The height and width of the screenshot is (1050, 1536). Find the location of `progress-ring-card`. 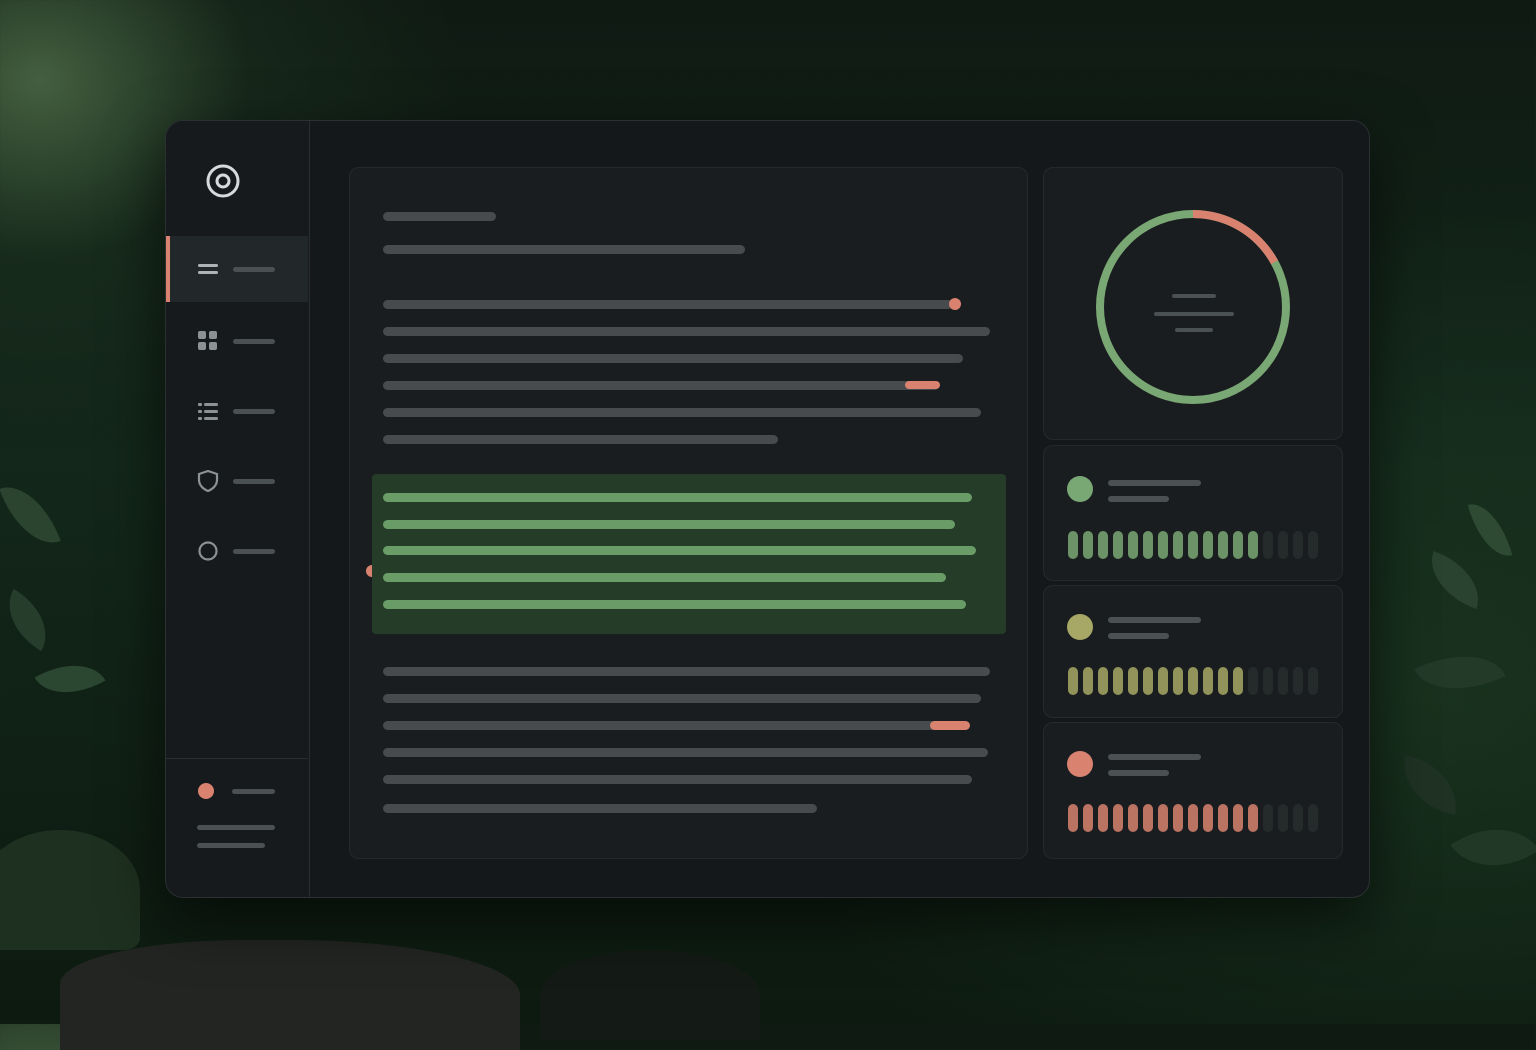

progress-ring-card is located at coordinates (1193, 303).